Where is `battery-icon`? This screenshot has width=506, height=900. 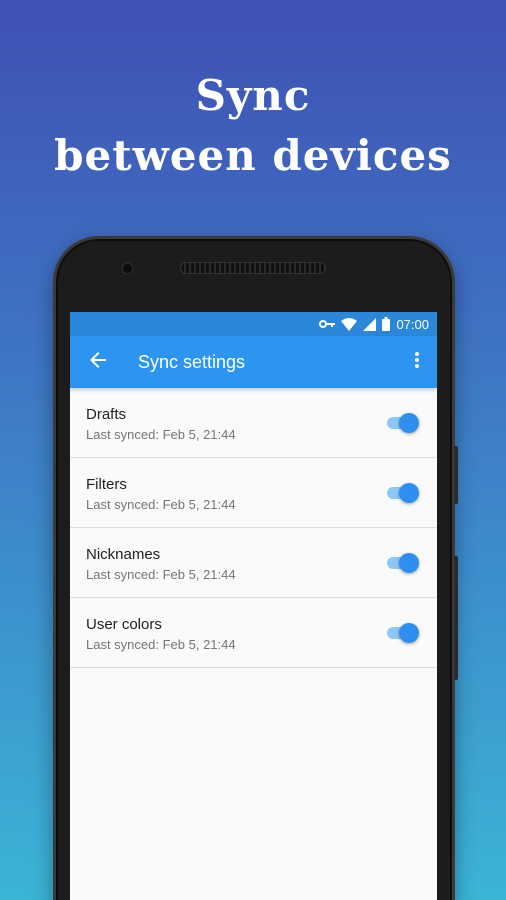 battery-icon is located at coordinates (386, 324).